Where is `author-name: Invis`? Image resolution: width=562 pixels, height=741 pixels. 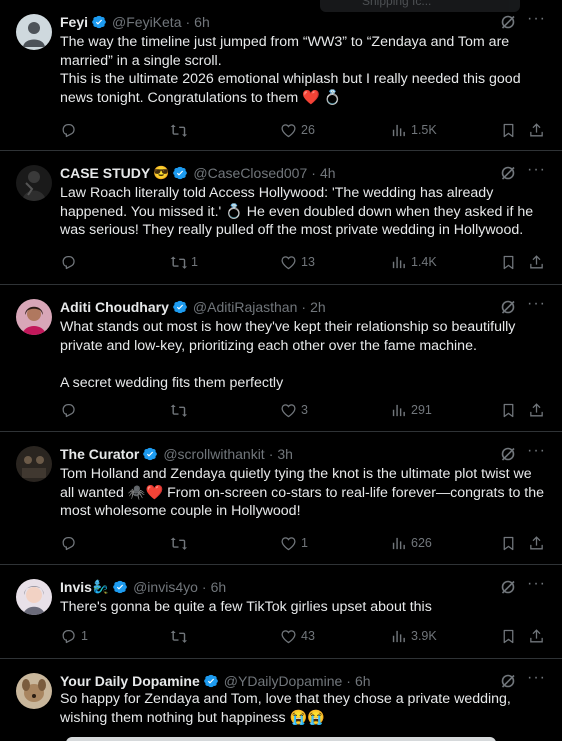
author-name: Invis is located at coordinates (76, 587).